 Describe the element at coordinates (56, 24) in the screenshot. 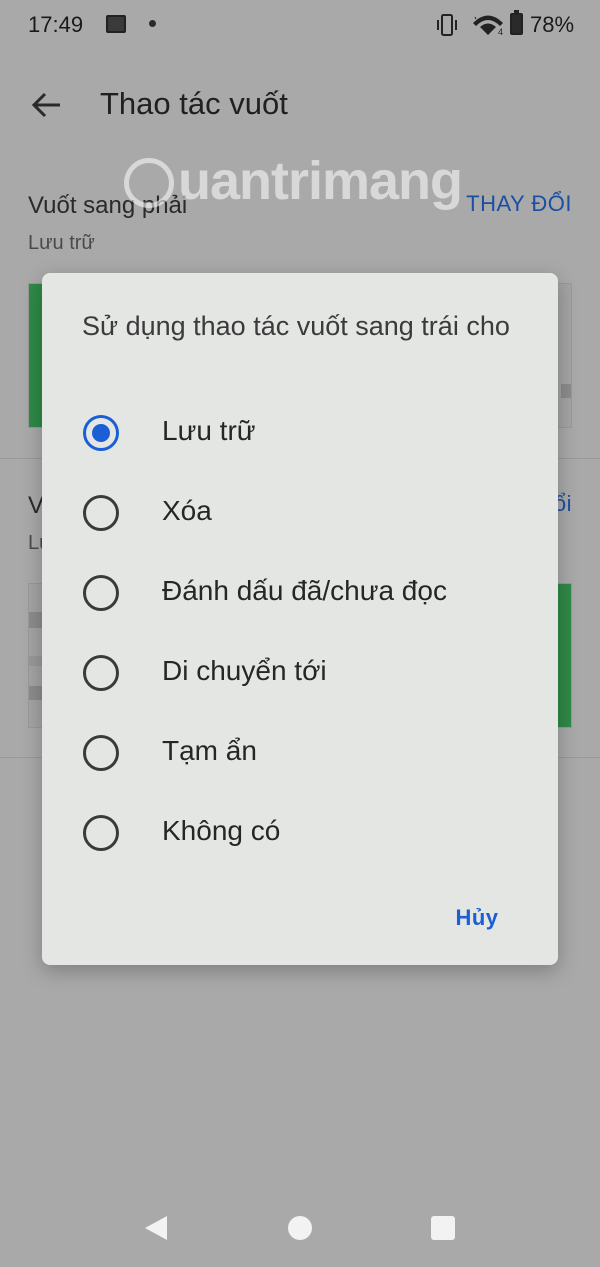

I see `status-time: 17:49` at that location.